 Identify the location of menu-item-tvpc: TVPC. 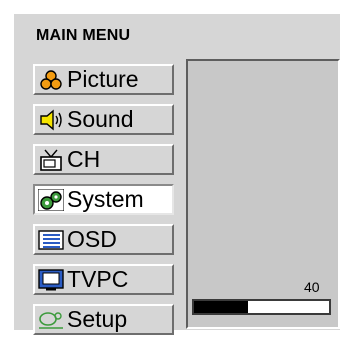
(103, 279).